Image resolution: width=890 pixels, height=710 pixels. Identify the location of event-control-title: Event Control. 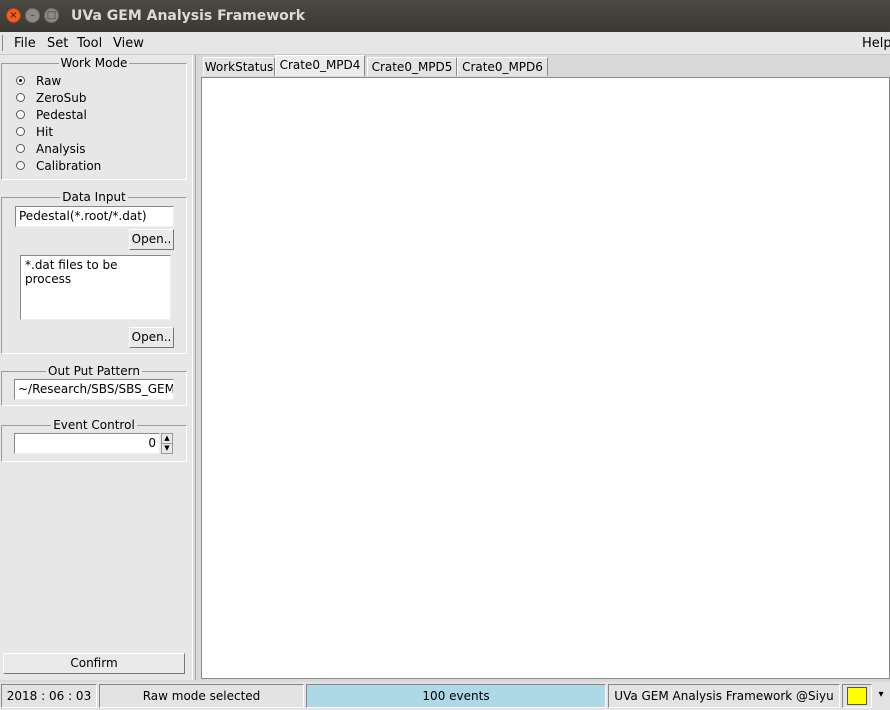
(94, 425).